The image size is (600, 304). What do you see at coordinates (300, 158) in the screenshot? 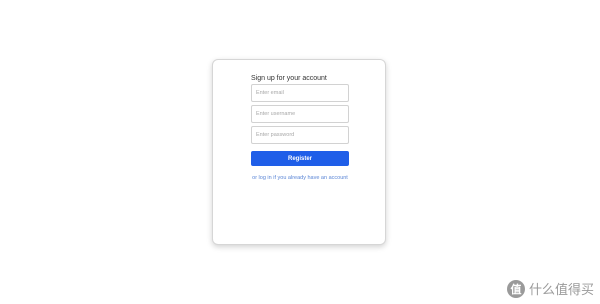
I see `register-button: Register` at bounding box center [300, 158].